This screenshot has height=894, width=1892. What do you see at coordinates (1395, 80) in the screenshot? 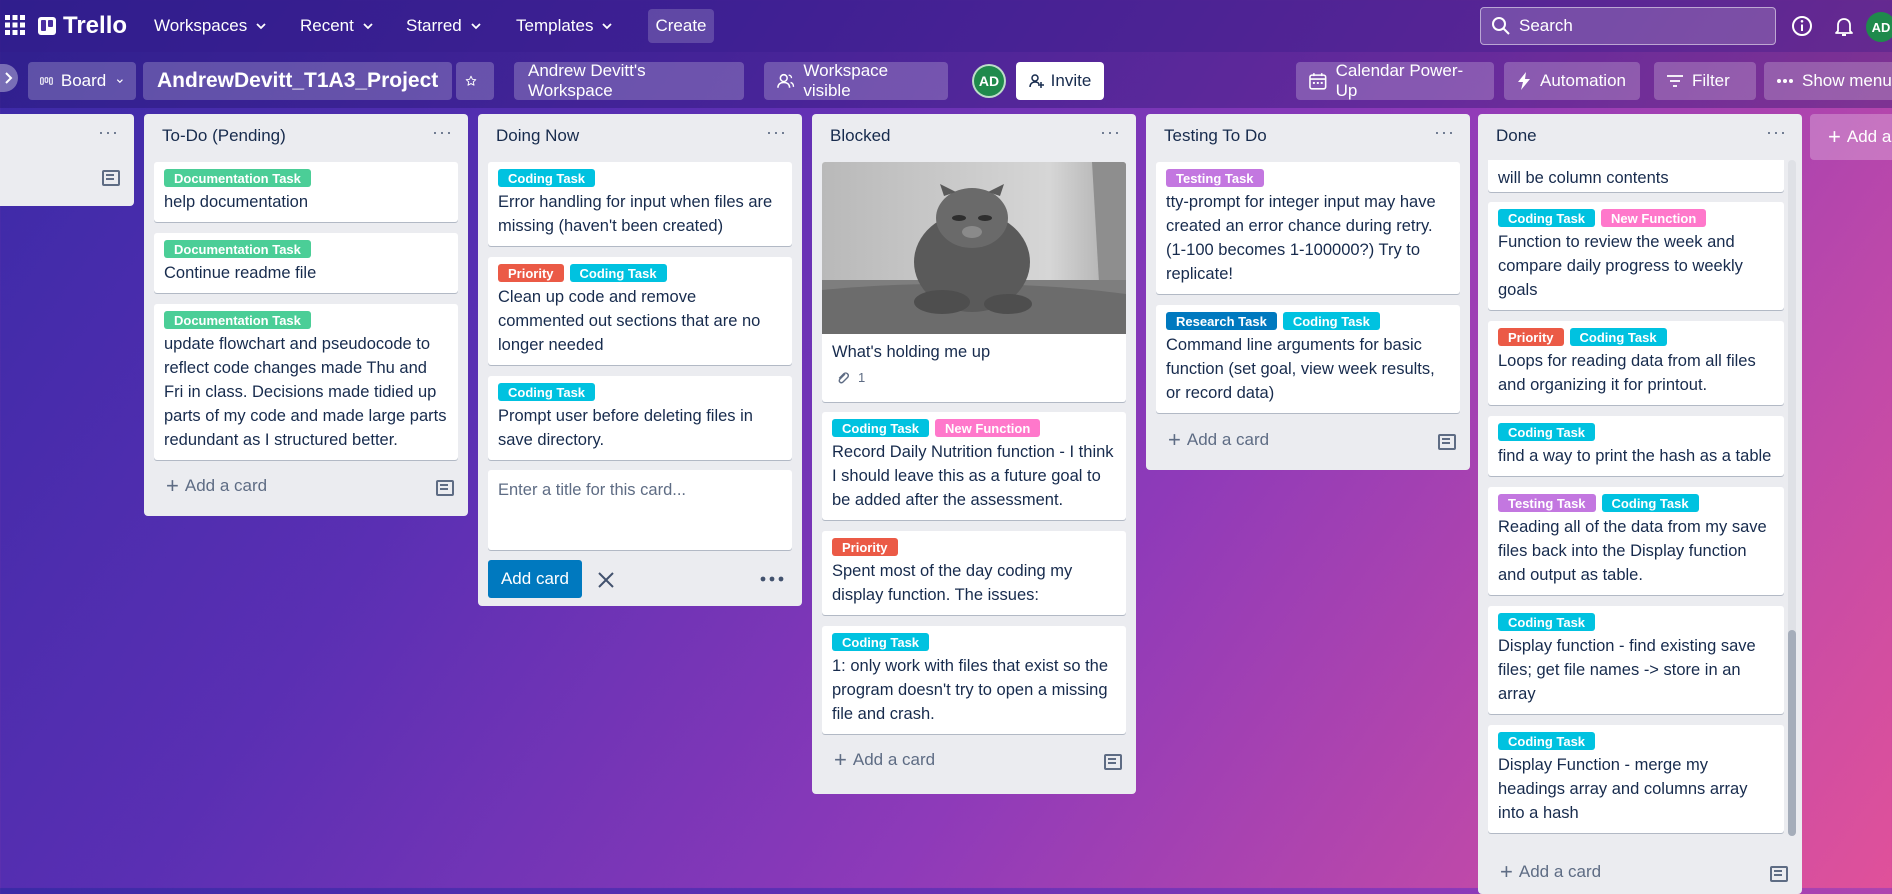
I see `calendar-powerup-button: Calendar Power-Up` at bounding box center [1395, 80].